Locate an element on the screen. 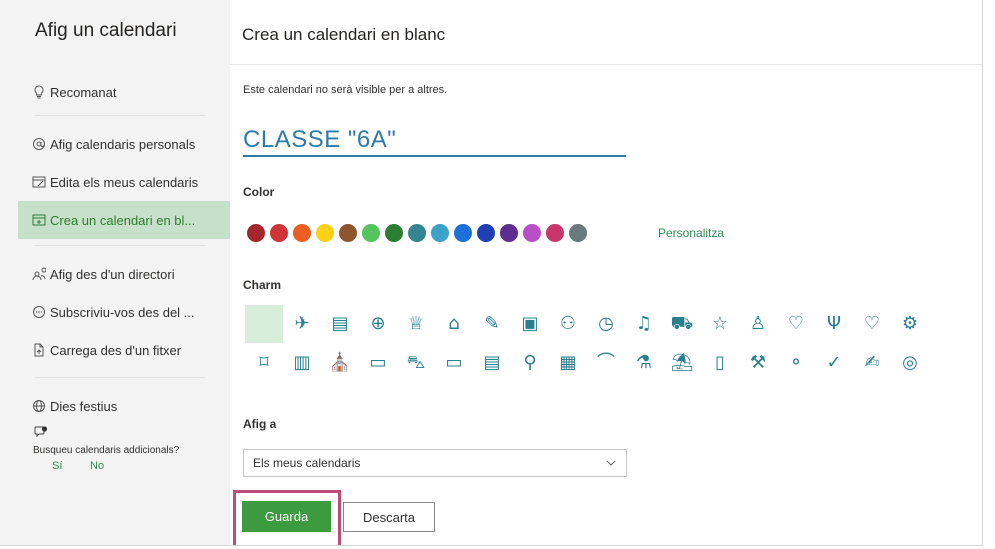  charm-icon: ◎ is located at coordinates (910, 363).